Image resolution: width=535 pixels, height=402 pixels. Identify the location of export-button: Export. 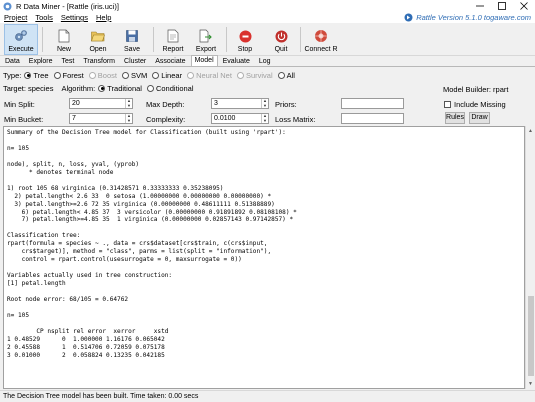
(206, 39).